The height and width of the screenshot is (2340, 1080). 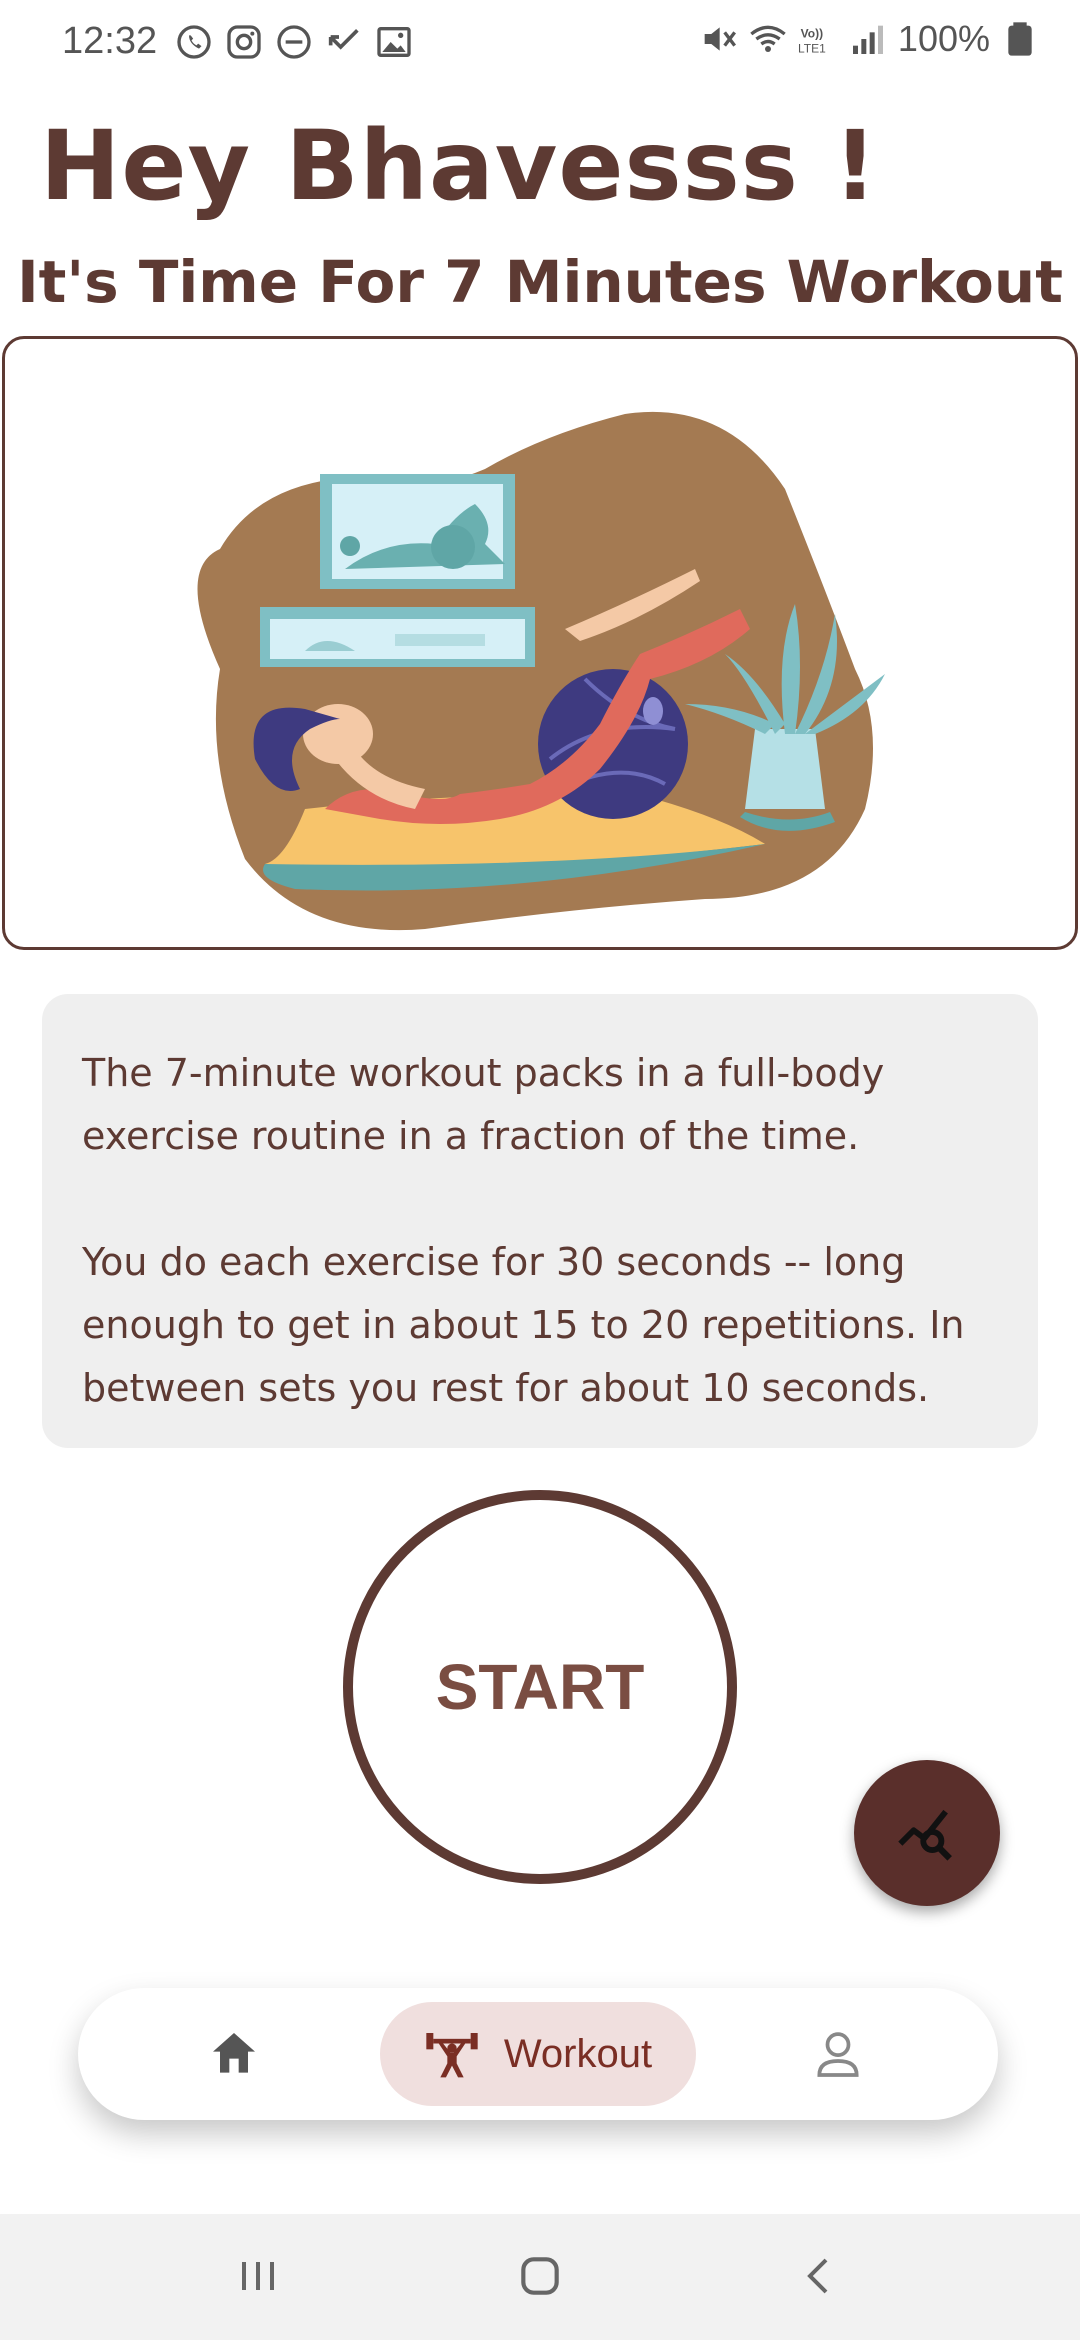 I want to click on gallery-icon, so click(x=394, y=42).